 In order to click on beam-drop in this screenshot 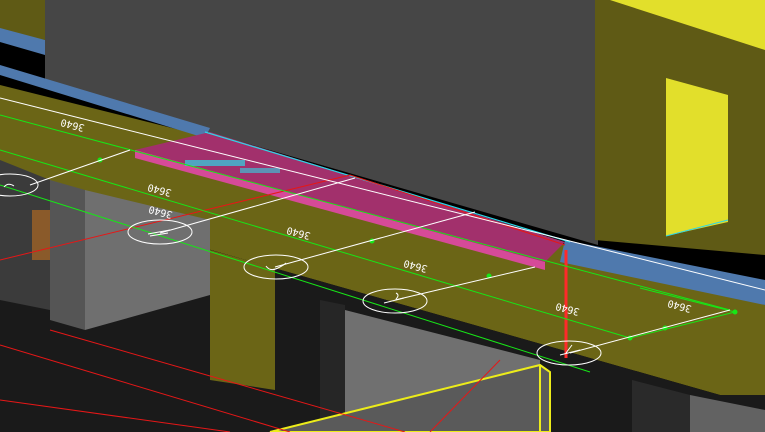, I will do `click(242, 320)`.